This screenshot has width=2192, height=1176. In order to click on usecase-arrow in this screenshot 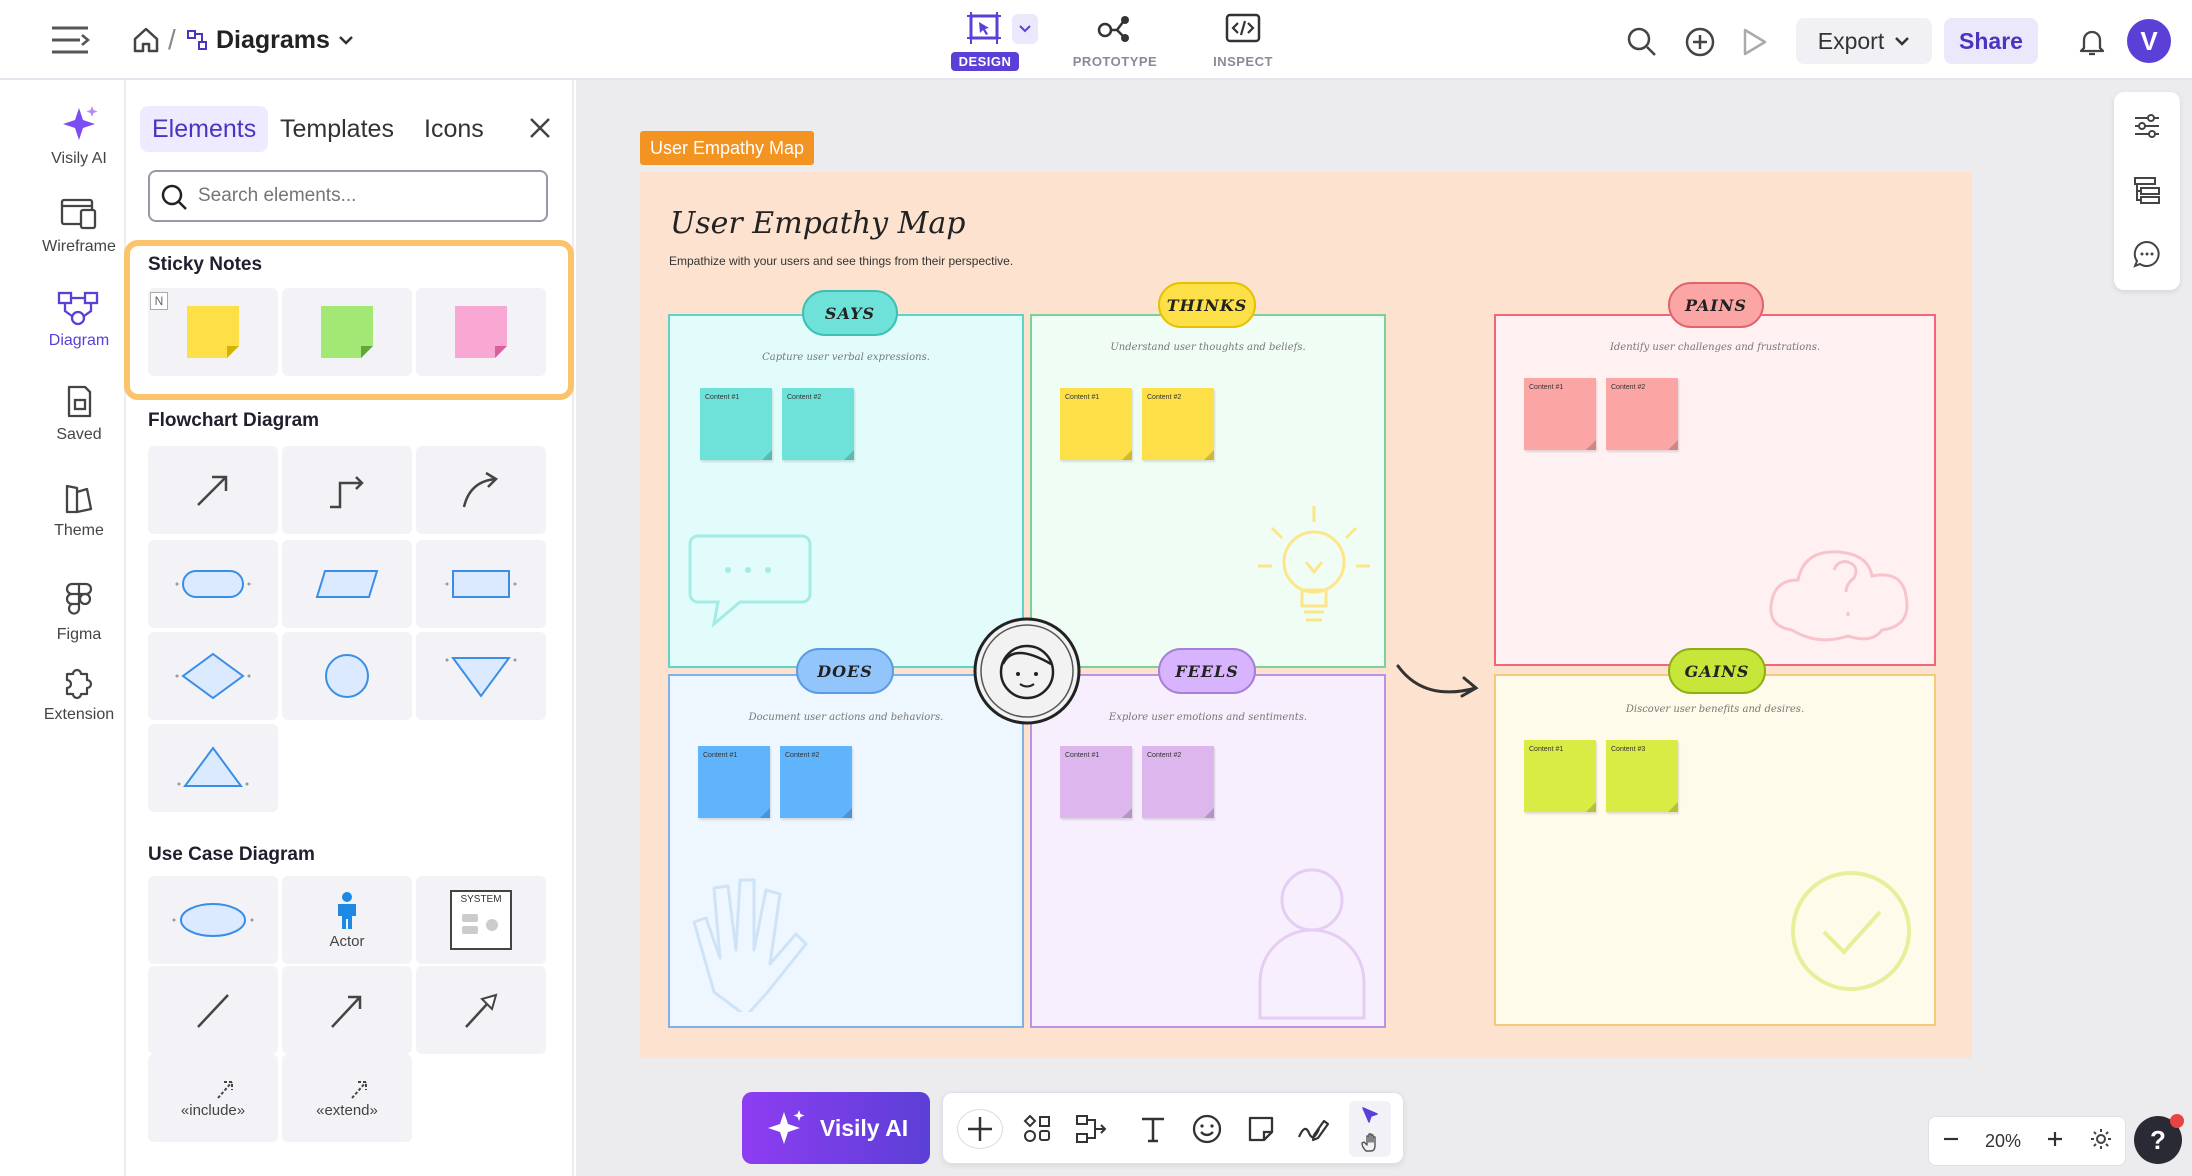, I will do `click(347, 1010)`.